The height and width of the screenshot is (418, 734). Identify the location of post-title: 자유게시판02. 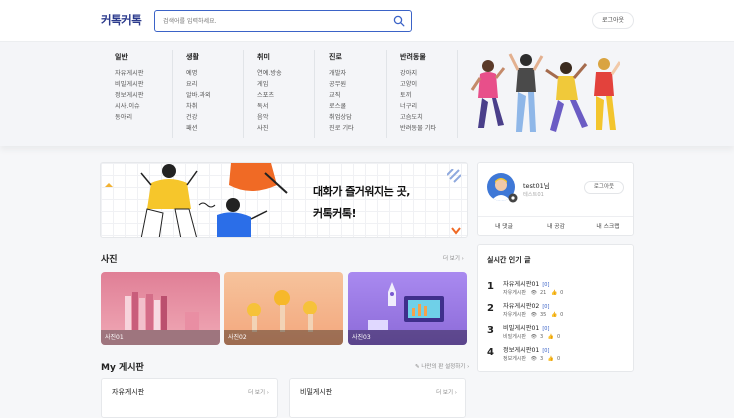
(521, 306).